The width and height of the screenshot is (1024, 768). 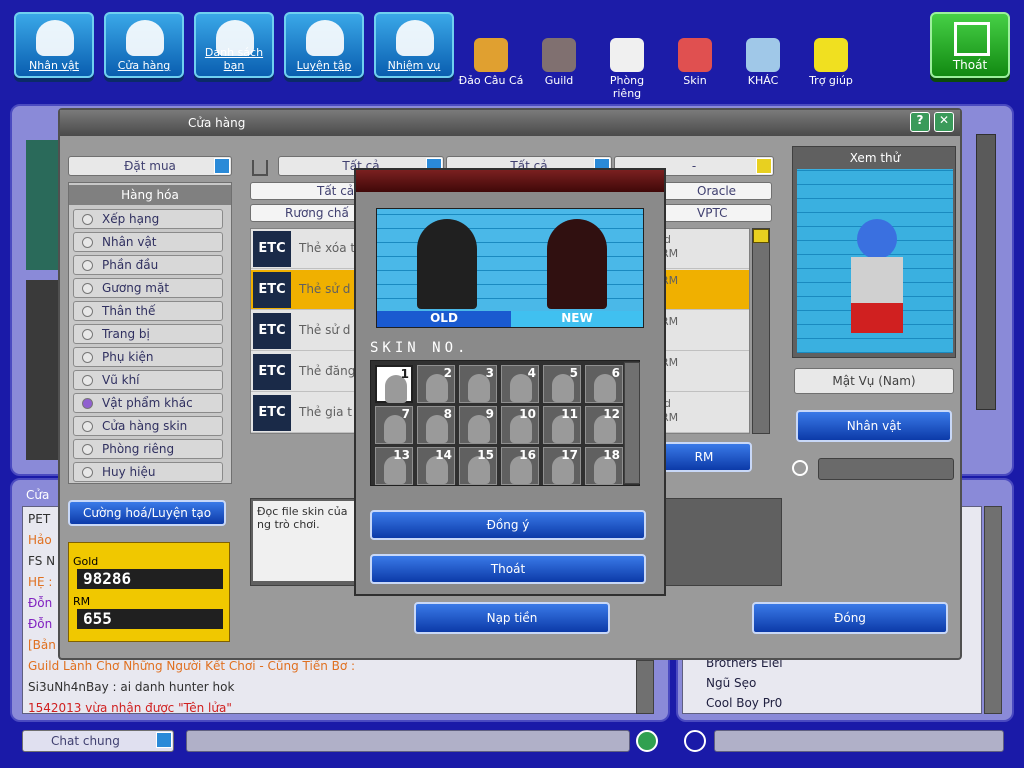 What do you see at coordinates (559, 66) in the screenshot?
I see `guild-button: Guild` at bounding box center [559, 66].